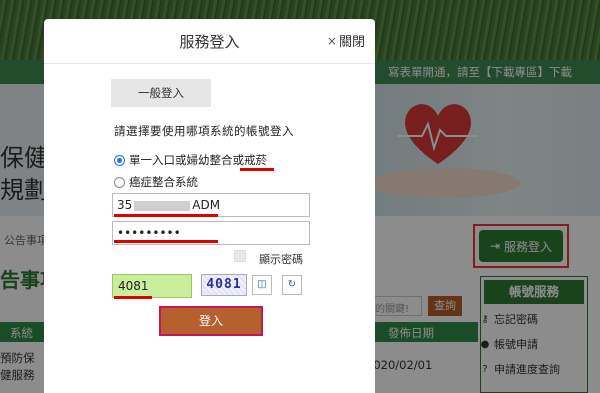  What do you see at coordinates (262, 285) in the screenshot?
I see `captcha-audio-icon: ◫` at bounding box center [262, 285].